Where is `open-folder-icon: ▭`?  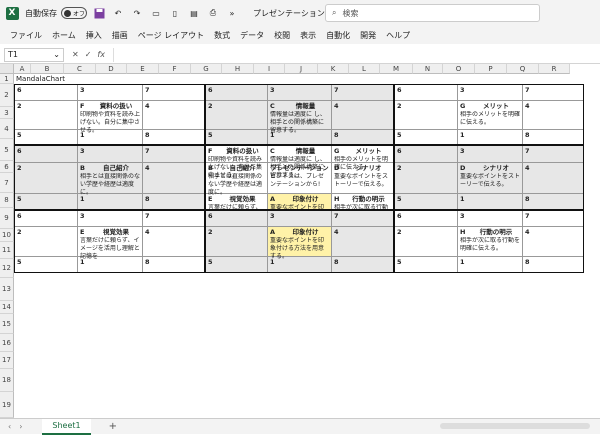
open-folder-icon: ▭ is located at coordinates (156, 13).